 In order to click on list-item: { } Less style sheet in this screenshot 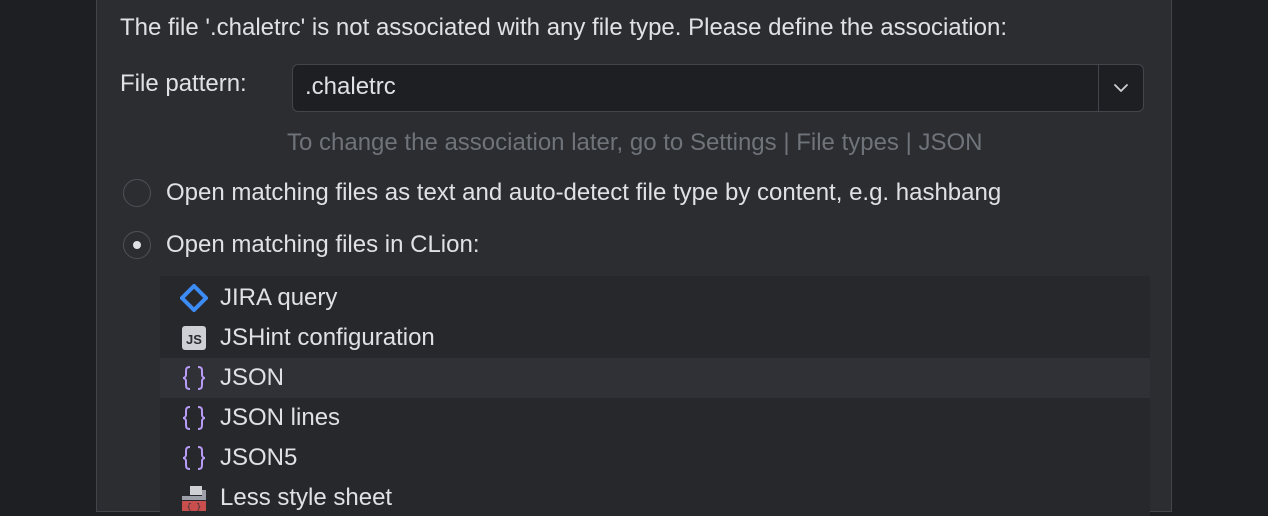, I will do `click(655, 497)`.